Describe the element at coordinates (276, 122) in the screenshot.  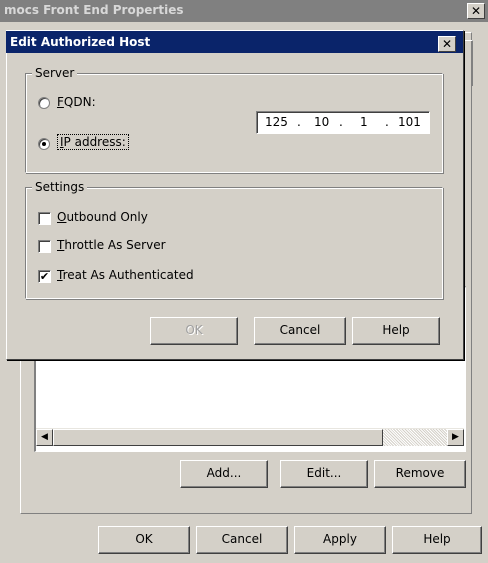
I see `ip-octet-1: 125` at that location.